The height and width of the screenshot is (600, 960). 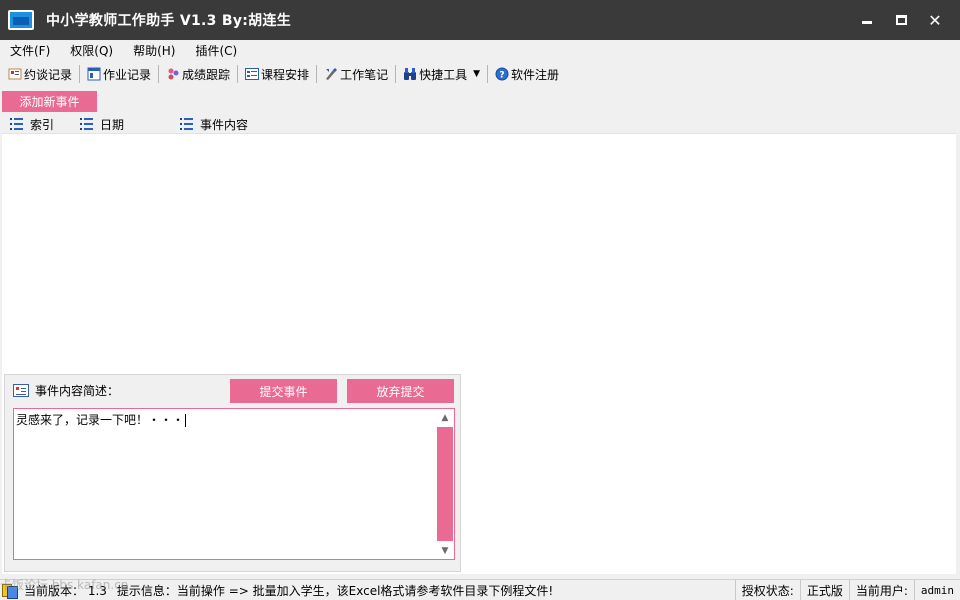 I want to click on minimize-icon, so click(x=867, y=22).